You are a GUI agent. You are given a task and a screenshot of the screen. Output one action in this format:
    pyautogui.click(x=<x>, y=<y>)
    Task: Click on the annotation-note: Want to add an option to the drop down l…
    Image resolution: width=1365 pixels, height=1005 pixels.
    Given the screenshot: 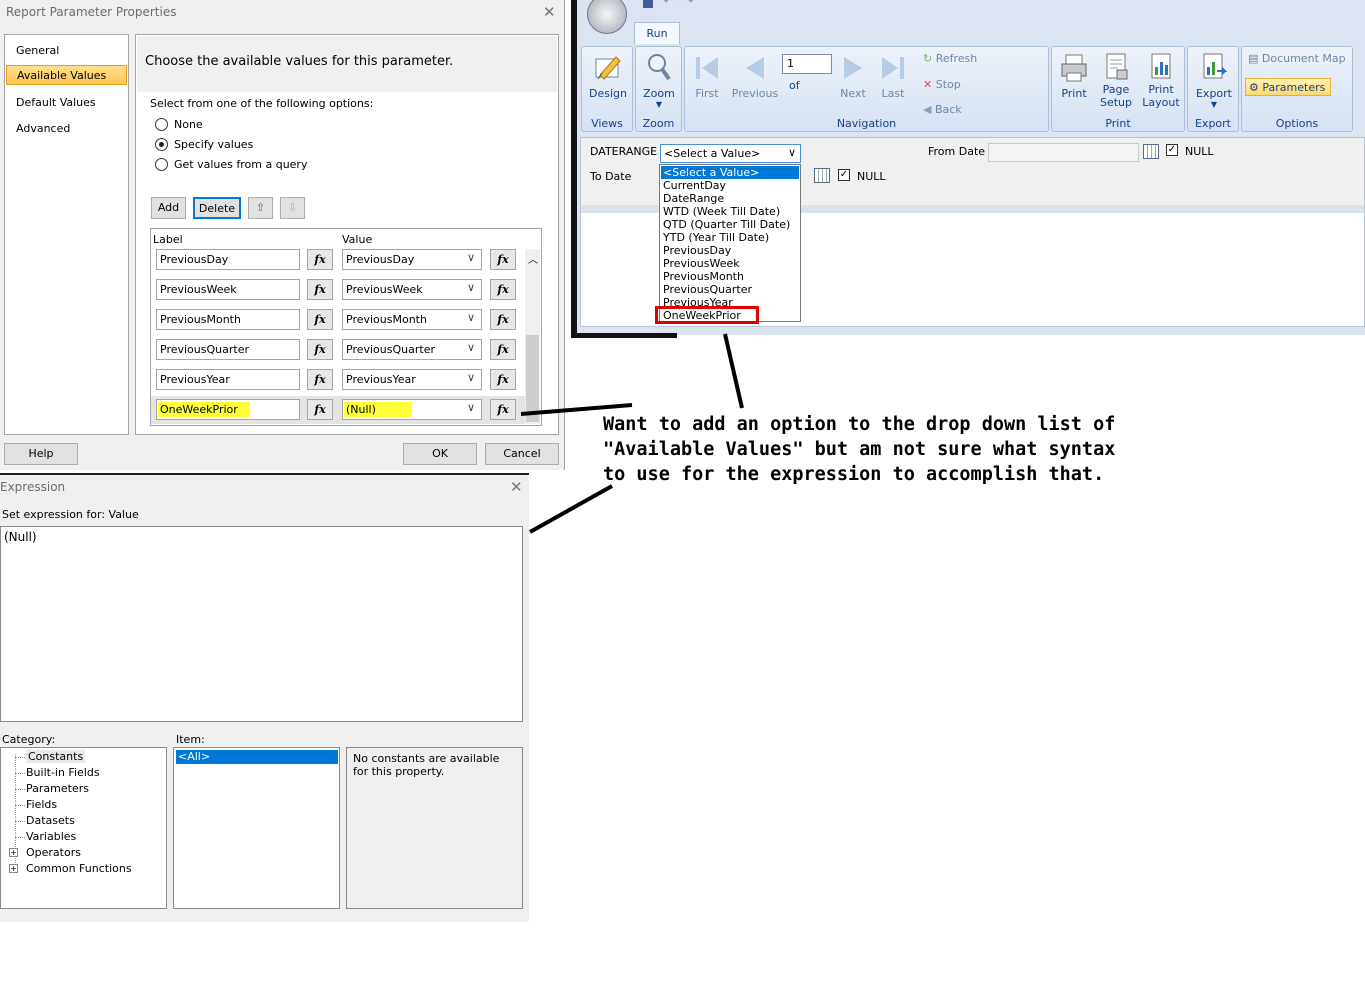 What is the action you would take?
    pyautogui.click(x=863, y=449)
    